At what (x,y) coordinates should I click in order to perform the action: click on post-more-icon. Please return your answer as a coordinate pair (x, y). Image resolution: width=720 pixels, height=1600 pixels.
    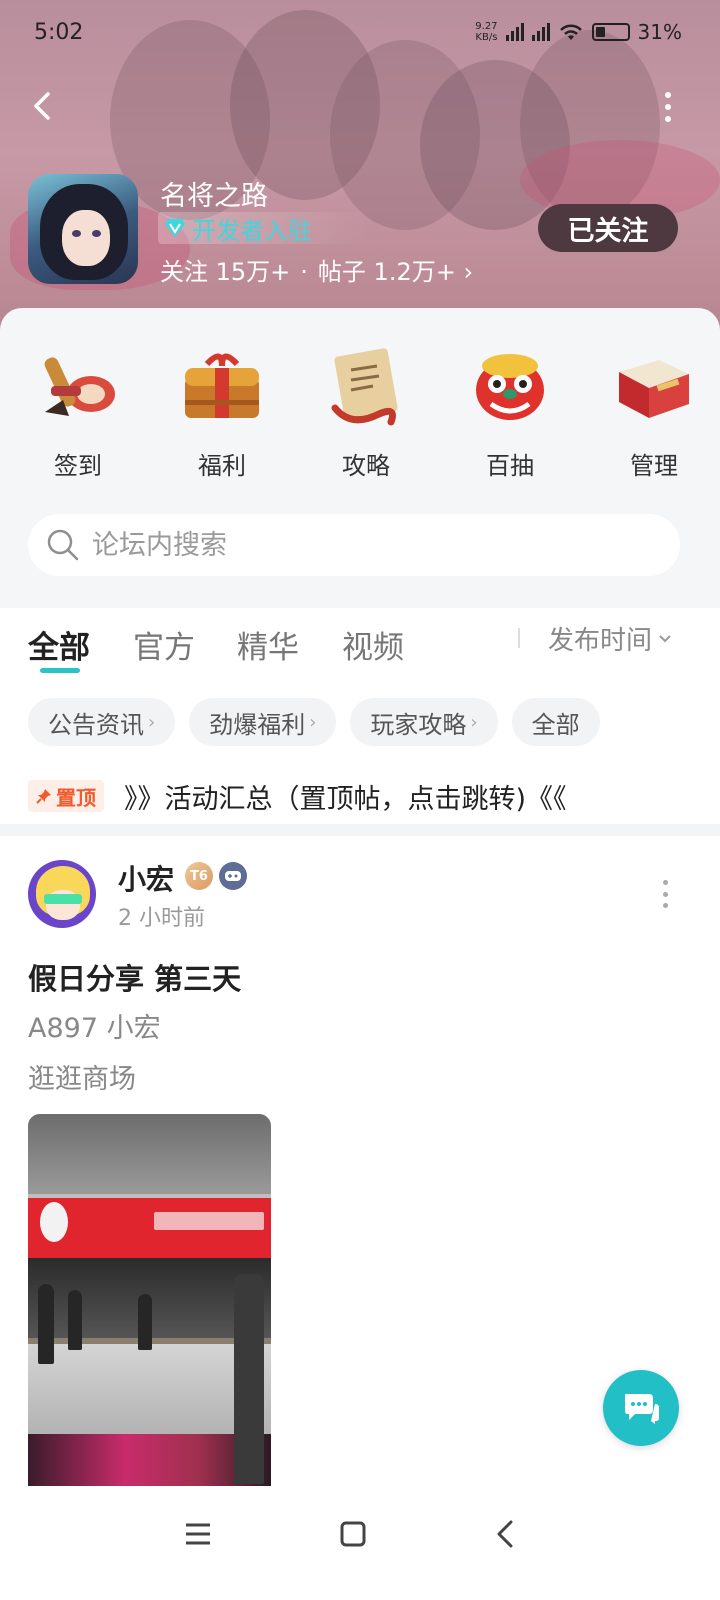
    Looking at the image, I should click on (665, 894).